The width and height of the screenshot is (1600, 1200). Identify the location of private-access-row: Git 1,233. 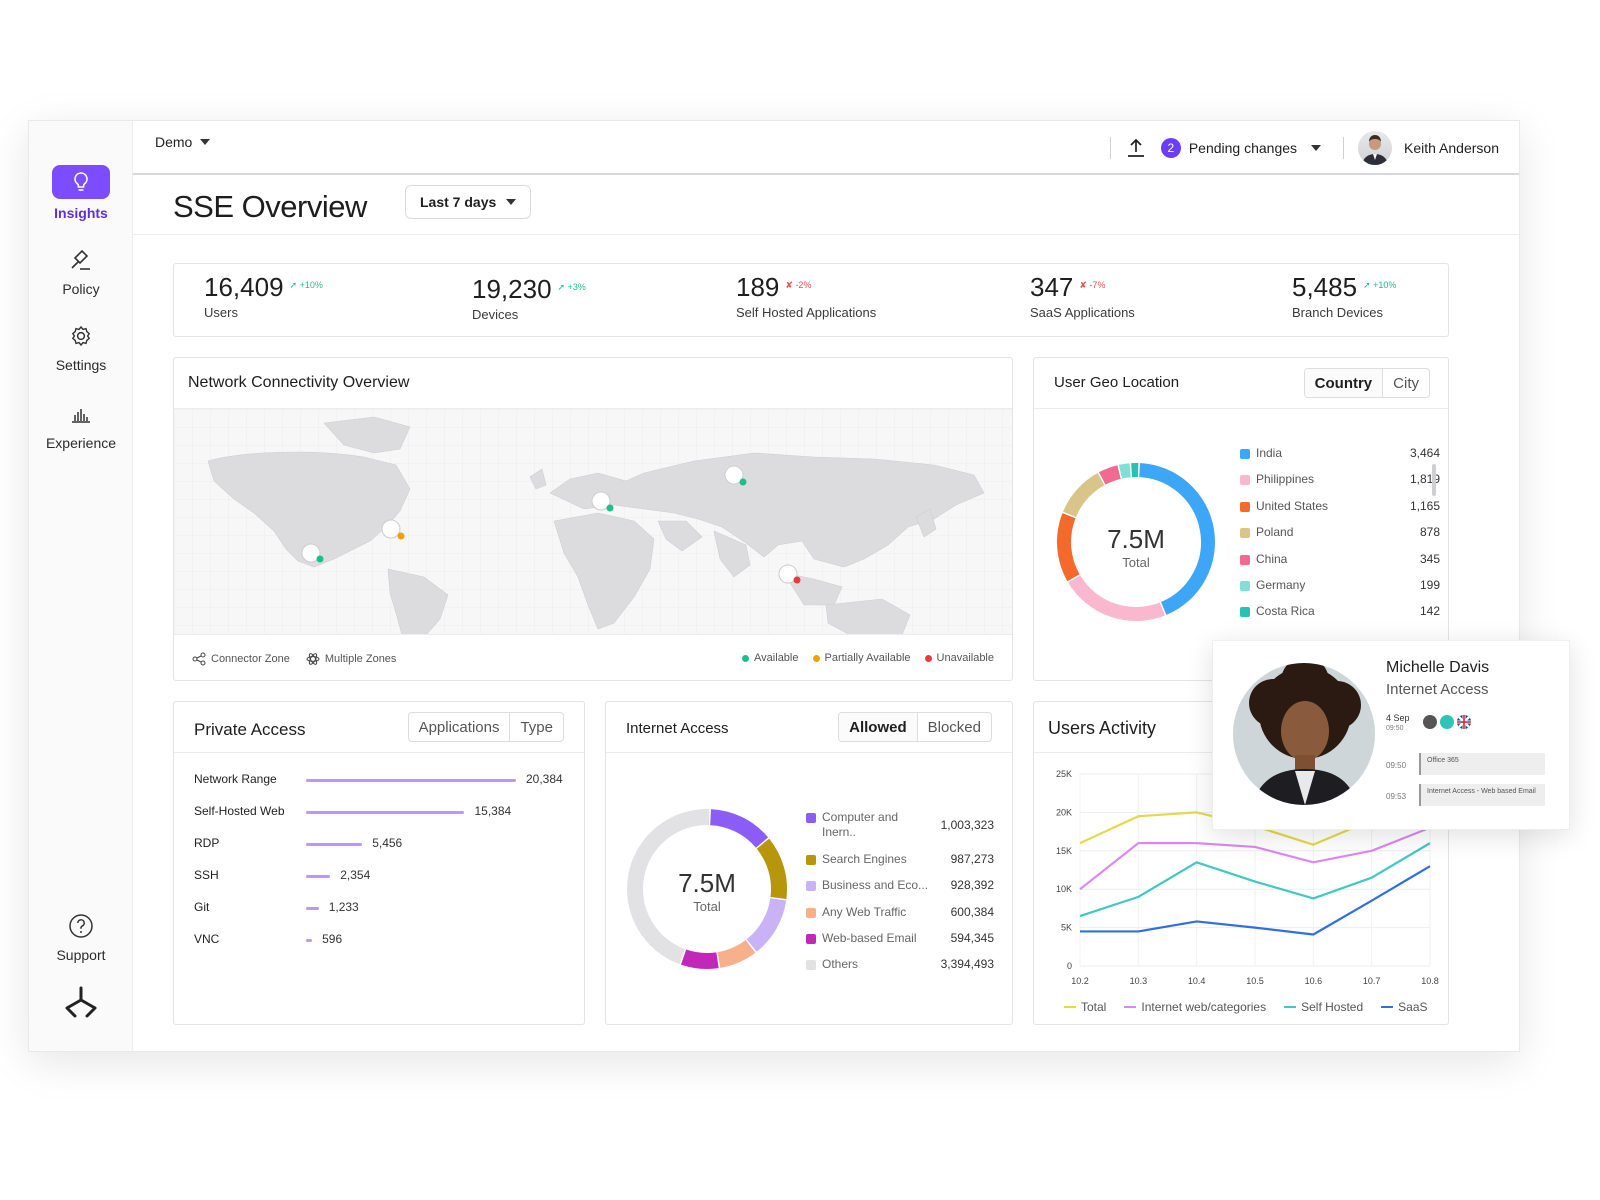
(384, 909).